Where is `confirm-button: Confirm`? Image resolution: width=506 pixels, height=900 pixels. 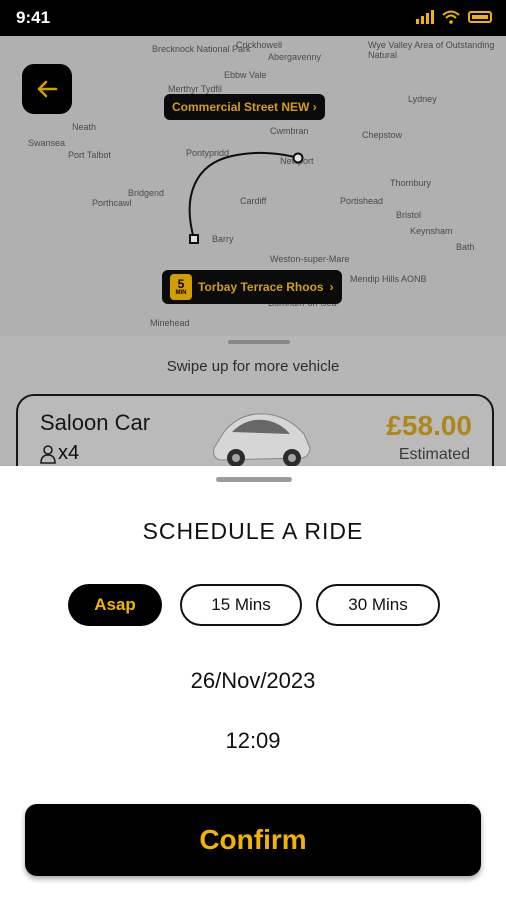 confirm-button: Confirm is located at coordinates (253, 840).